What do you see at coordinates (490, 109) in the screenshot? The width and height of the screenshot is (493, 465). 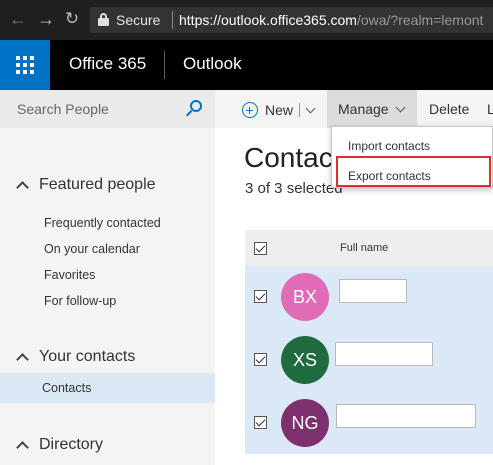 I see `overflow-button: L` at bounding box center [490, 109].